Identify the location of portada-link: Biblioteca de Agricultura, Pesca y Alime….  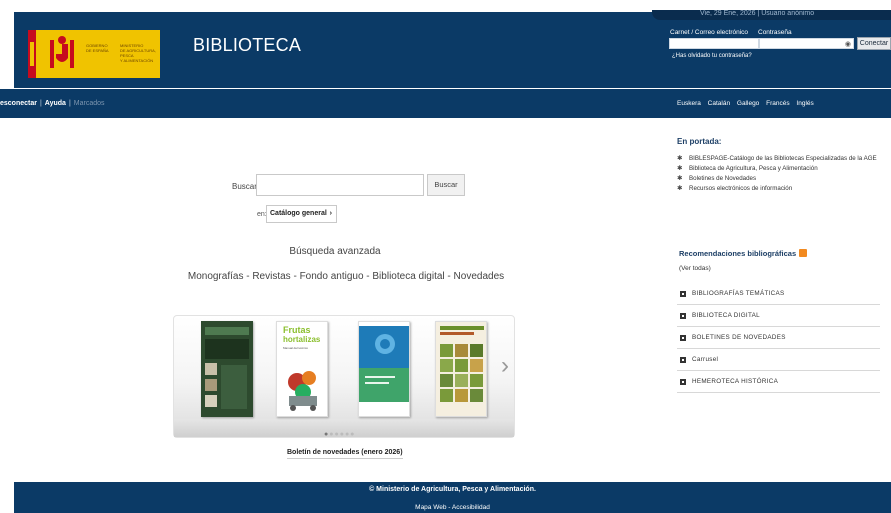
(753, 168).